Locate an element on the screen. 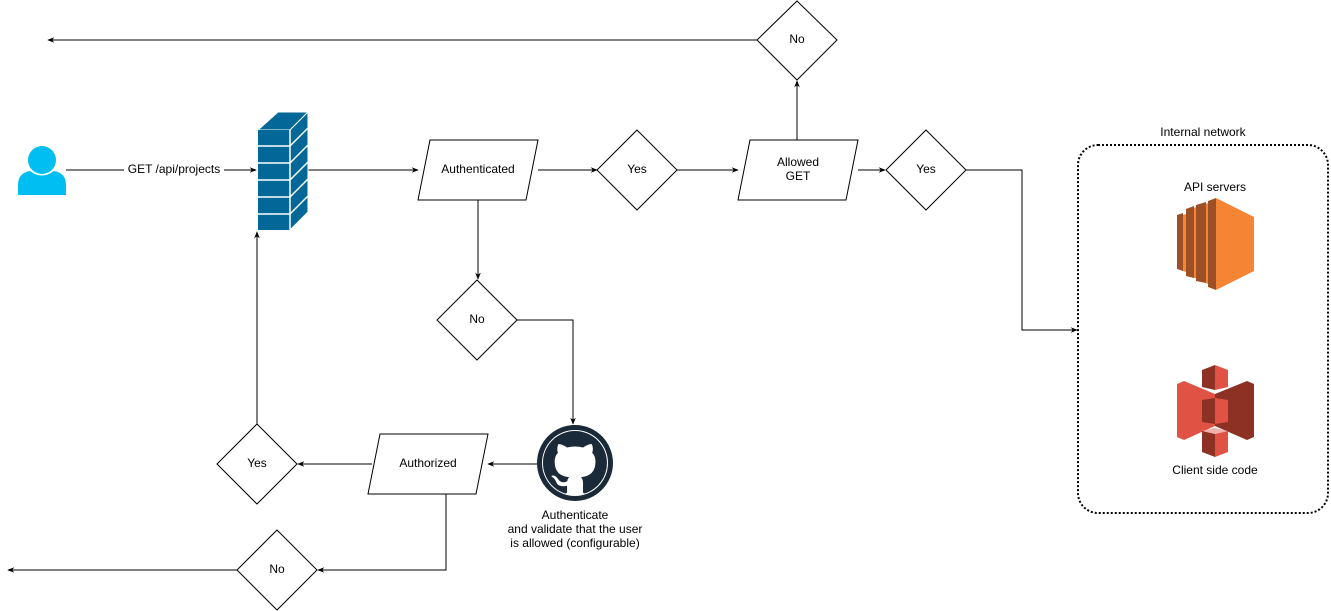  aws-s3-icon is located at coordinates (1215, 411).